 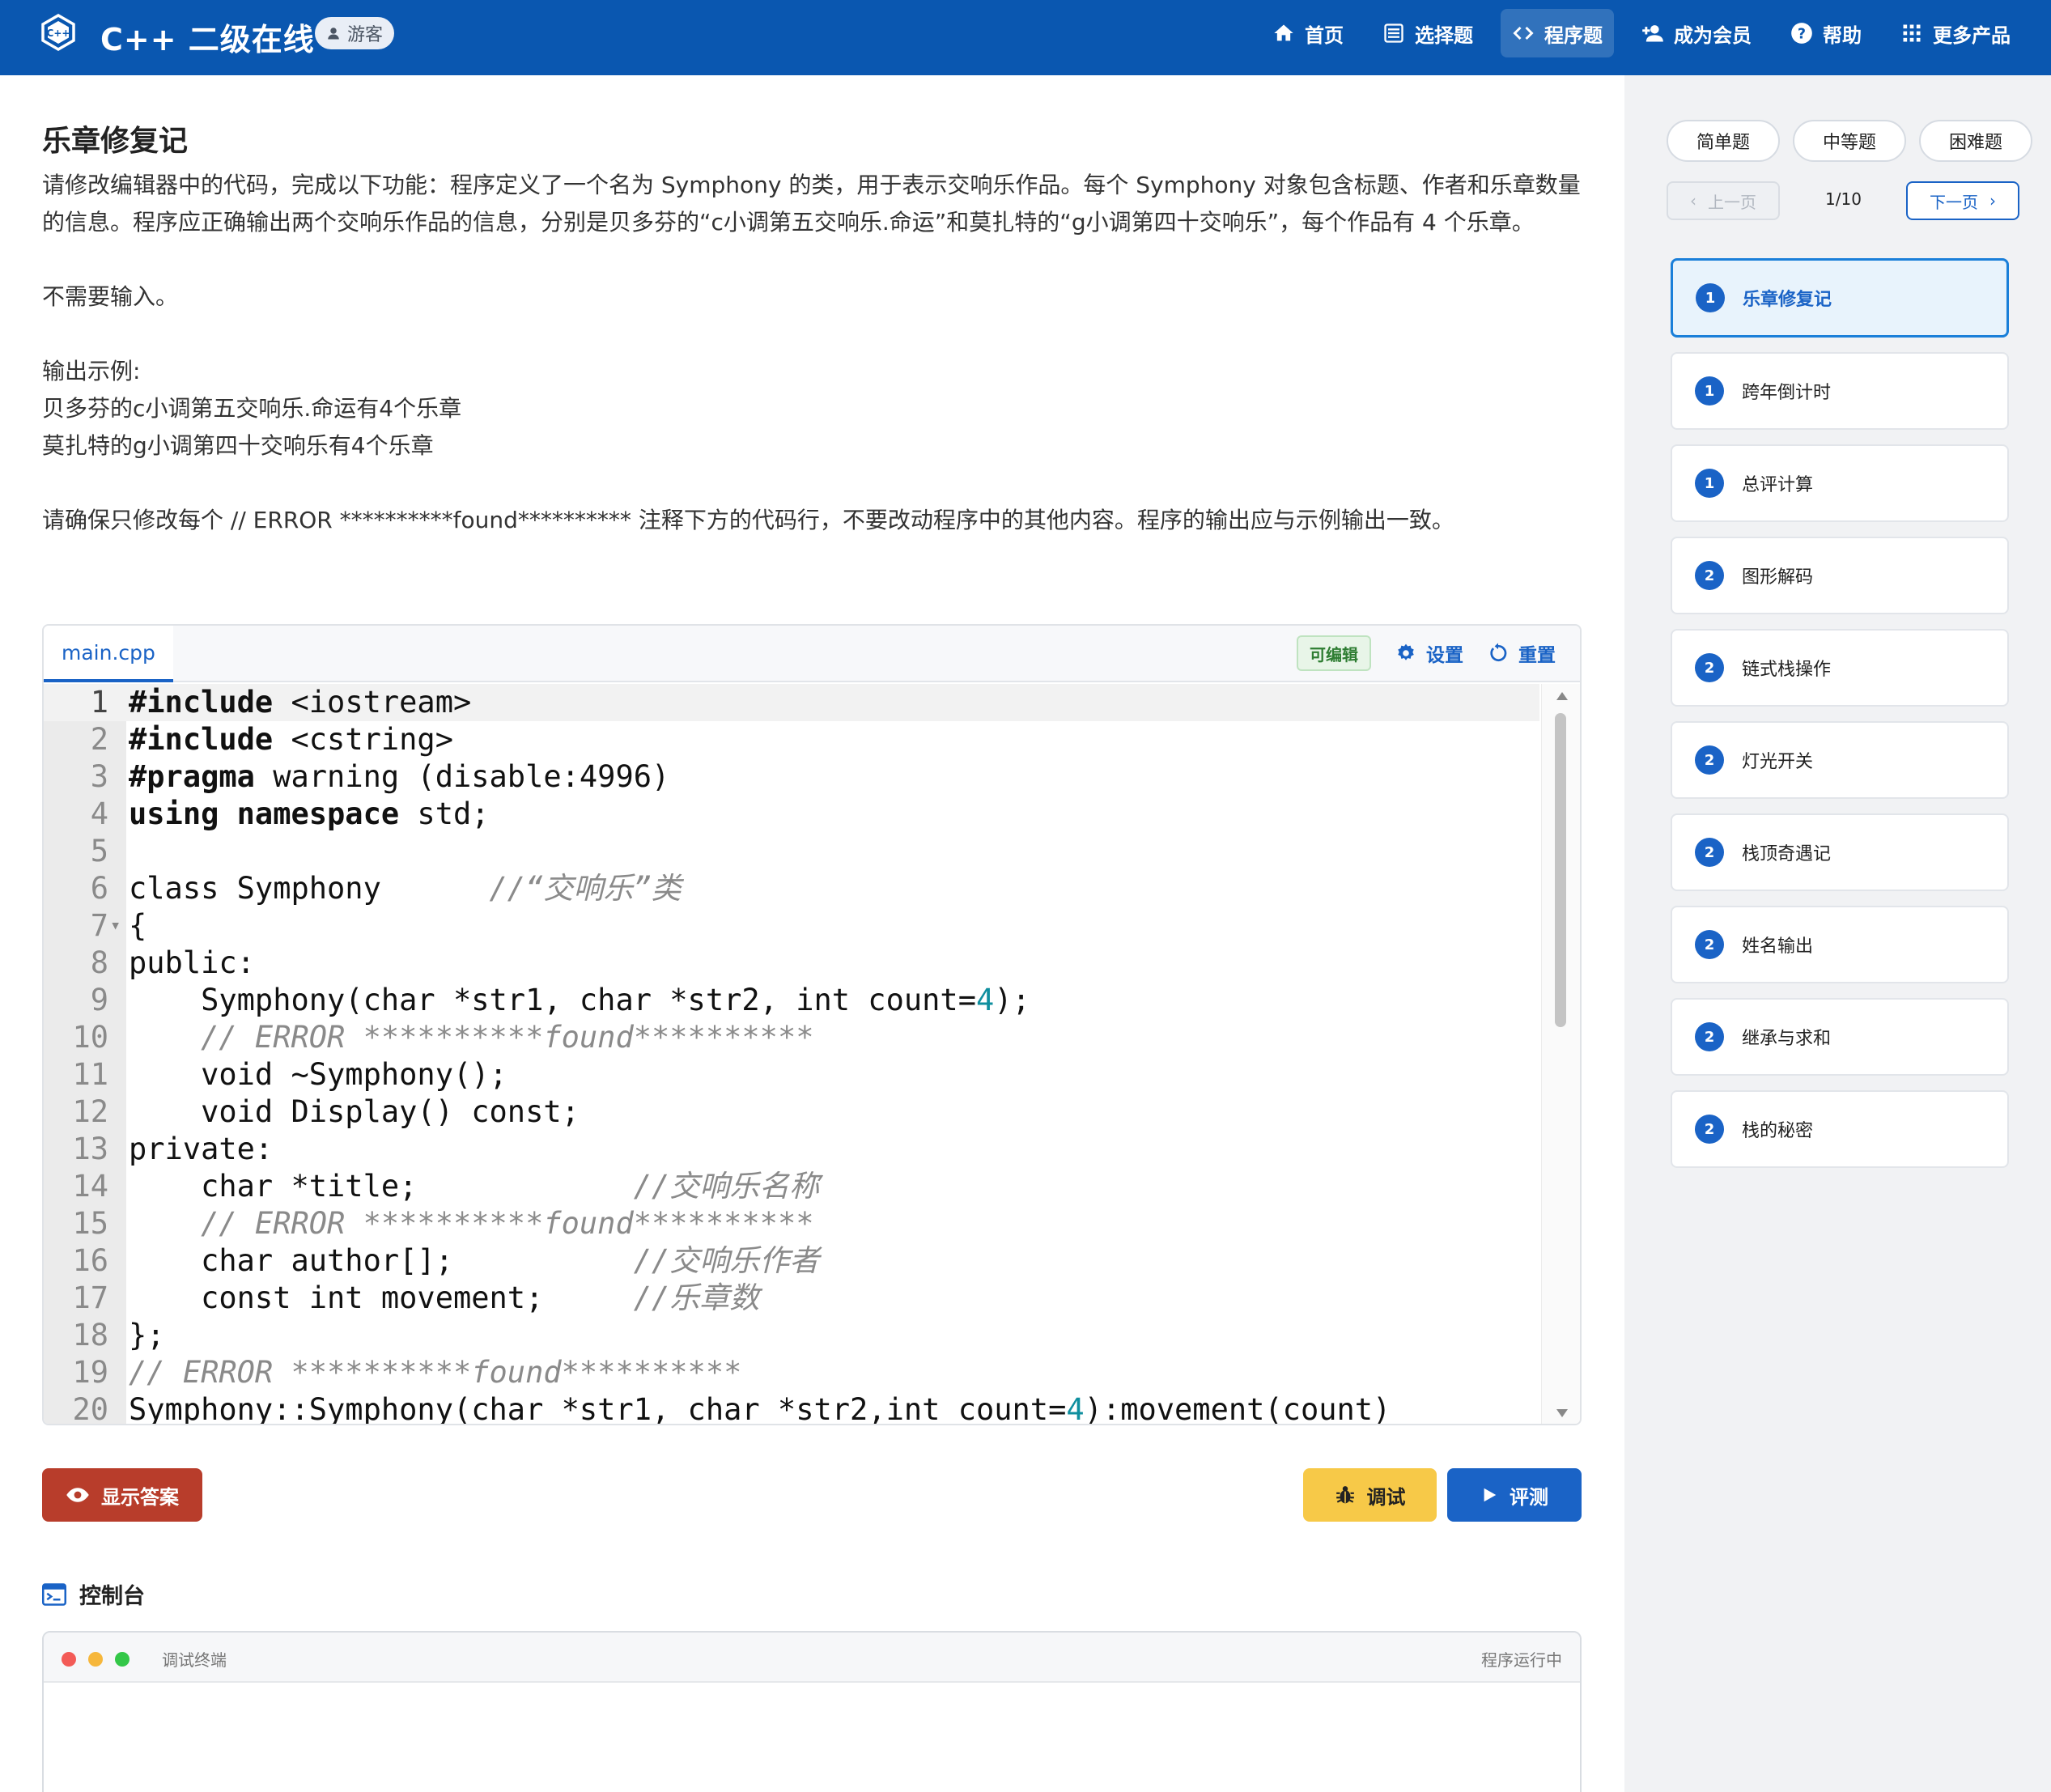 What do you see at coordinates (1560, 1054) in the screenshot?
I see `editor-scrollbar` at bounding box center [1560, 1054].